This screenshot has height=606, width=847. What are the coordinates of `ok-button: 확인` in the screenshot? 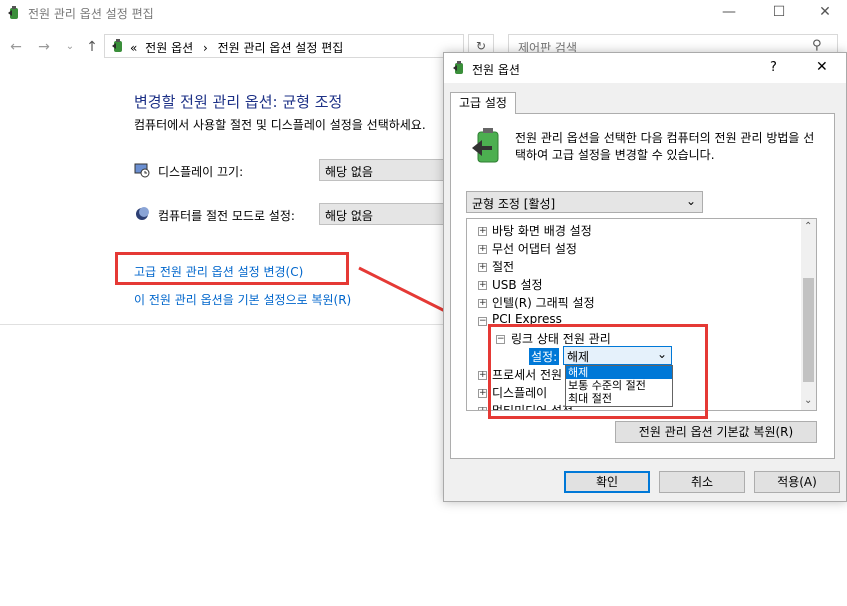 It's located at (607, 482).